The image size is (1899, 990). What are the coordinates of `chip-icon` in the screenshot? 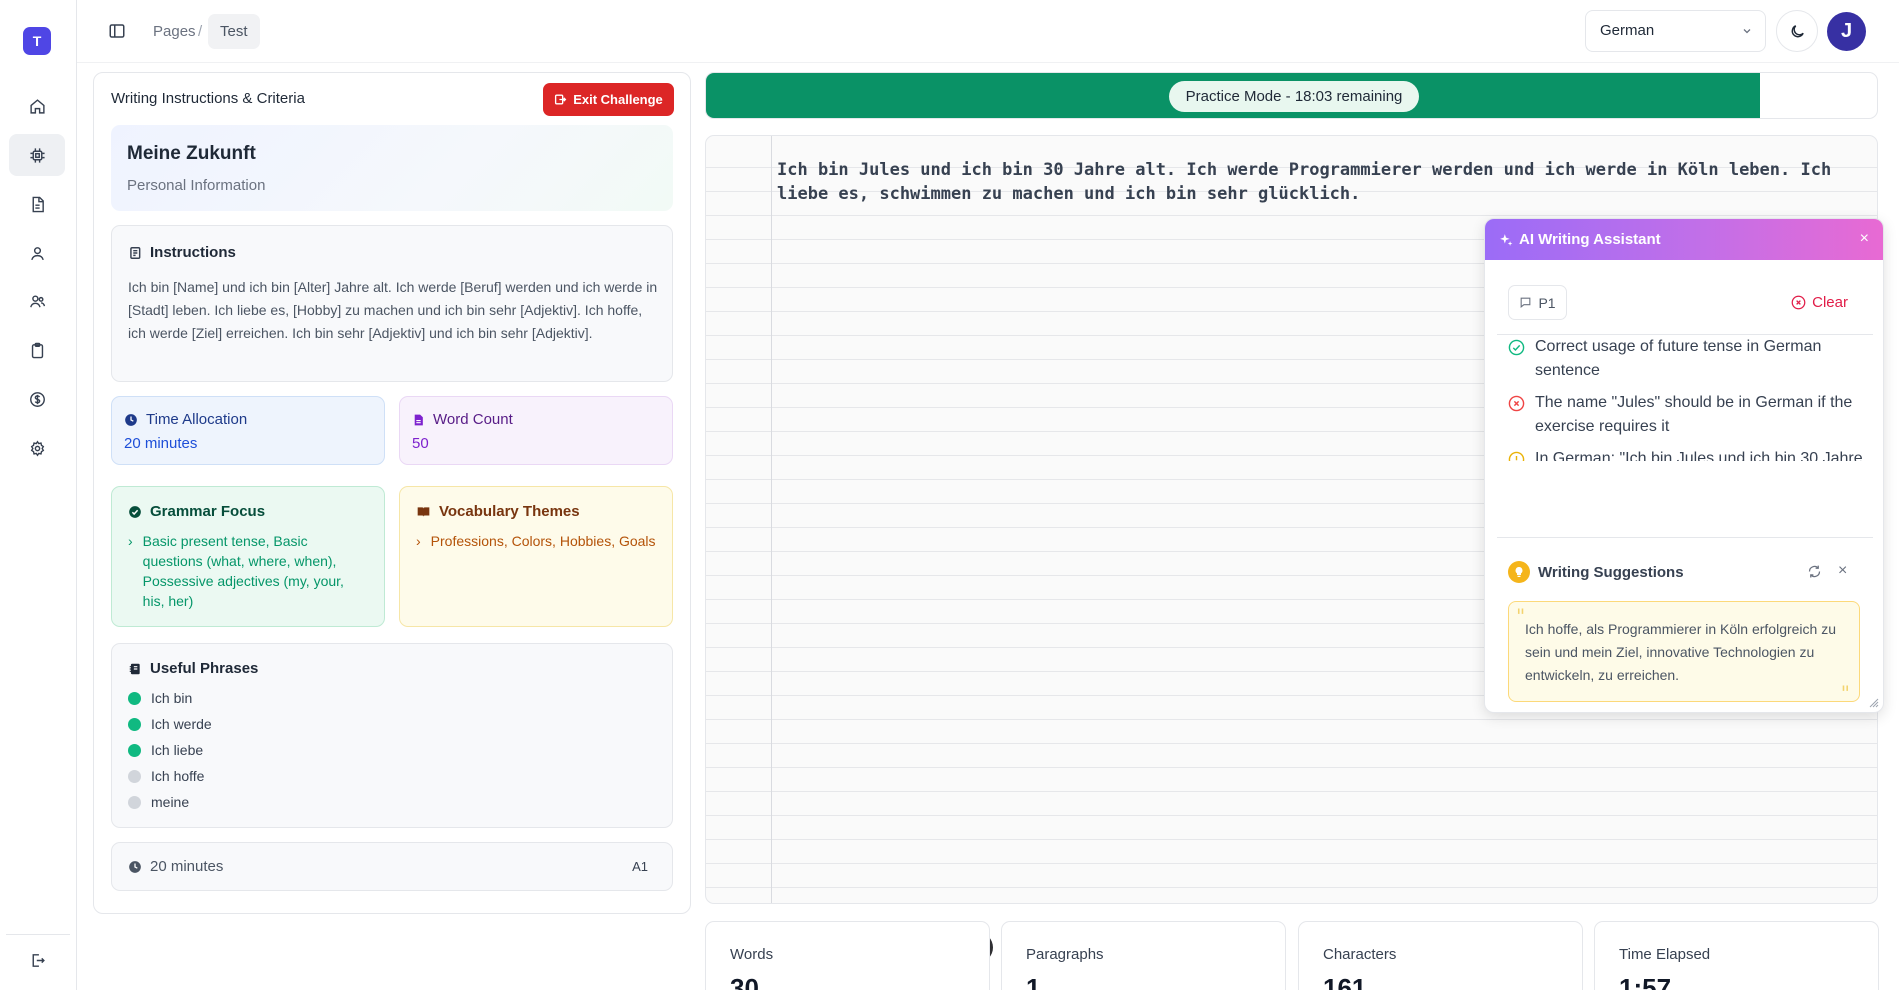 It's located at (37, 155).